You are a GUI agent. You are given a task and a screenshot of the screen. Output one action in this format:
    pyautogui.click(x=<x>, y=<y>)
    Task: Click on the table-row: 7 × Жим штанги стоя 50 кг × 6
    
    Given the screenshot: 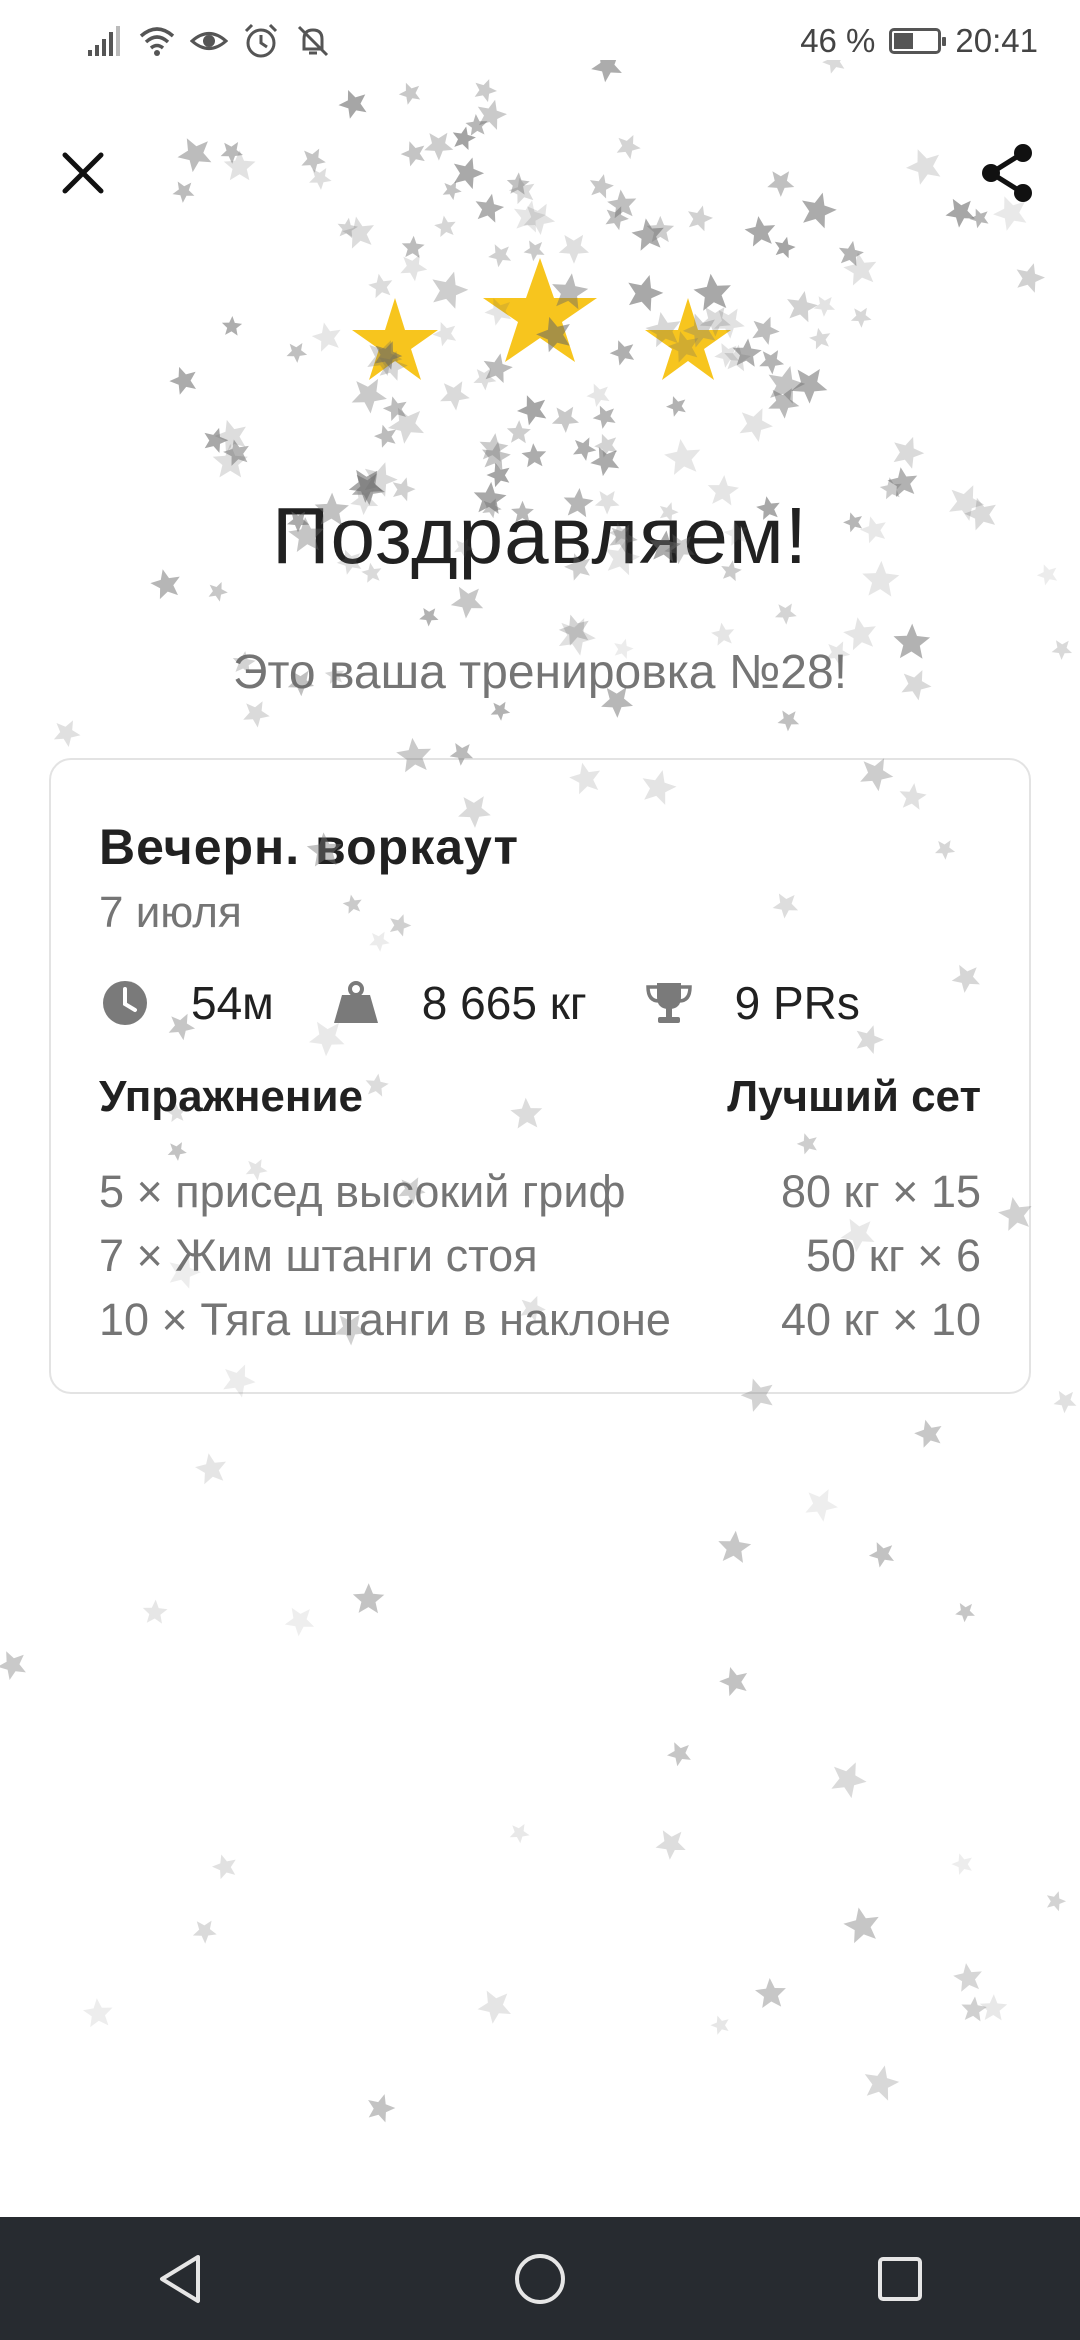 What is the action you would take?
    pyautogui.click(x=540, y=1256)
    